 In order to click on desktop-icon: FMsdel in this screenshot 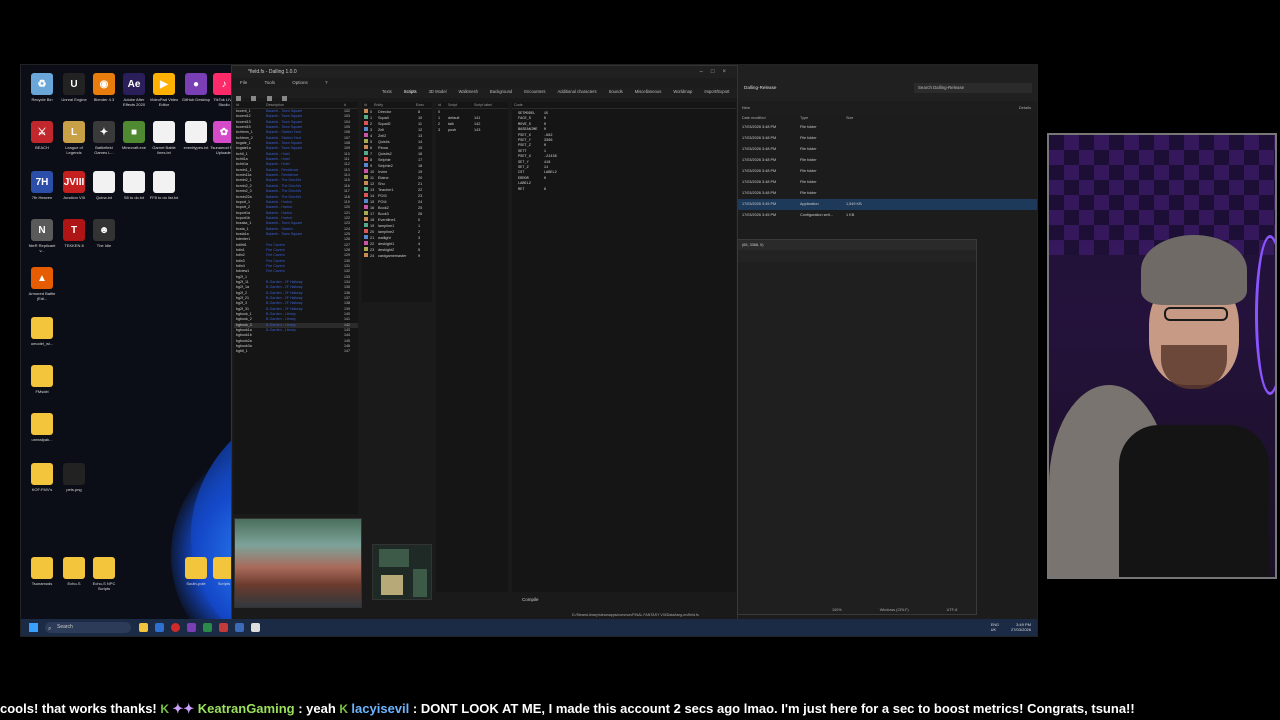, I will do `click(42, 379)`.